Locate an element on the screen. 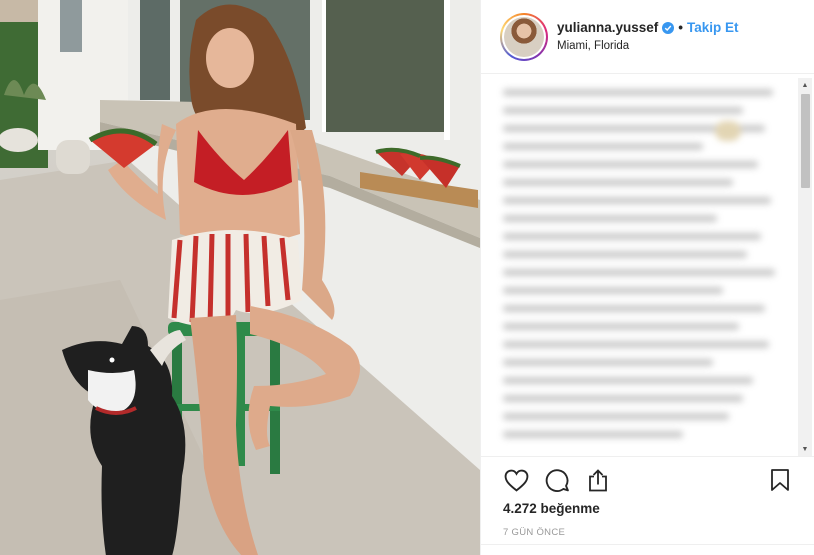  bookmark-icon is located at coordinates (780, 480).